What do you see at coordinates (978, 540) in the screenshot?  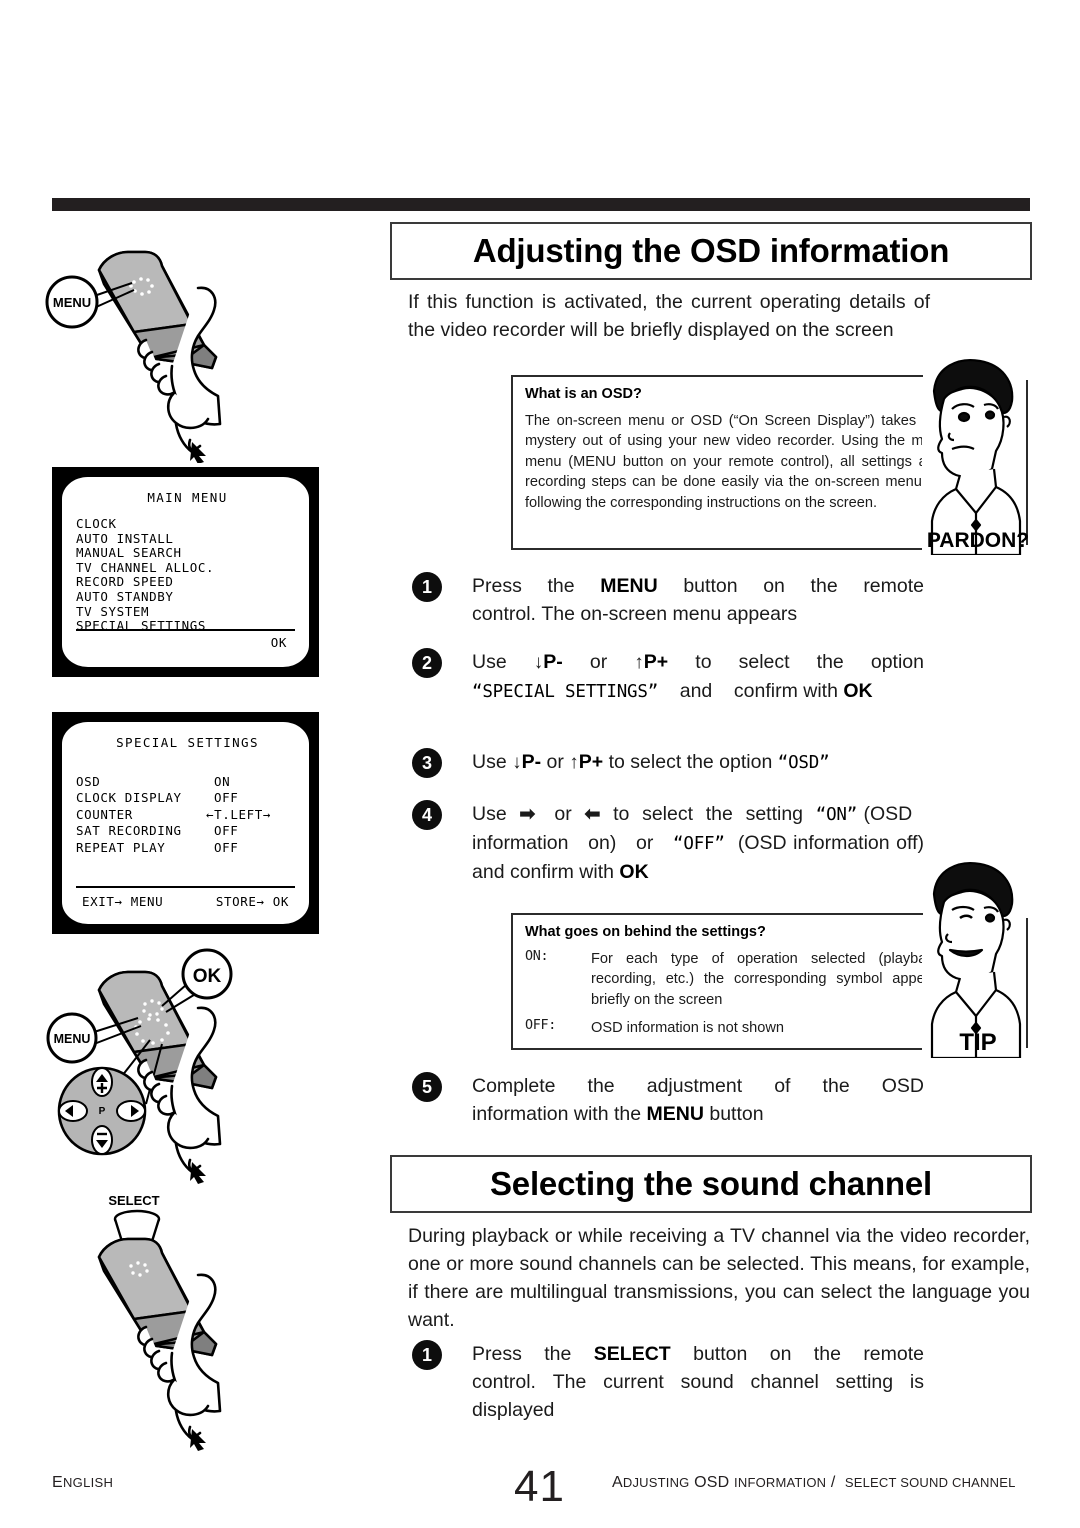 I see `badge-pardon: PARDON?` at bounding box center [978, 540].